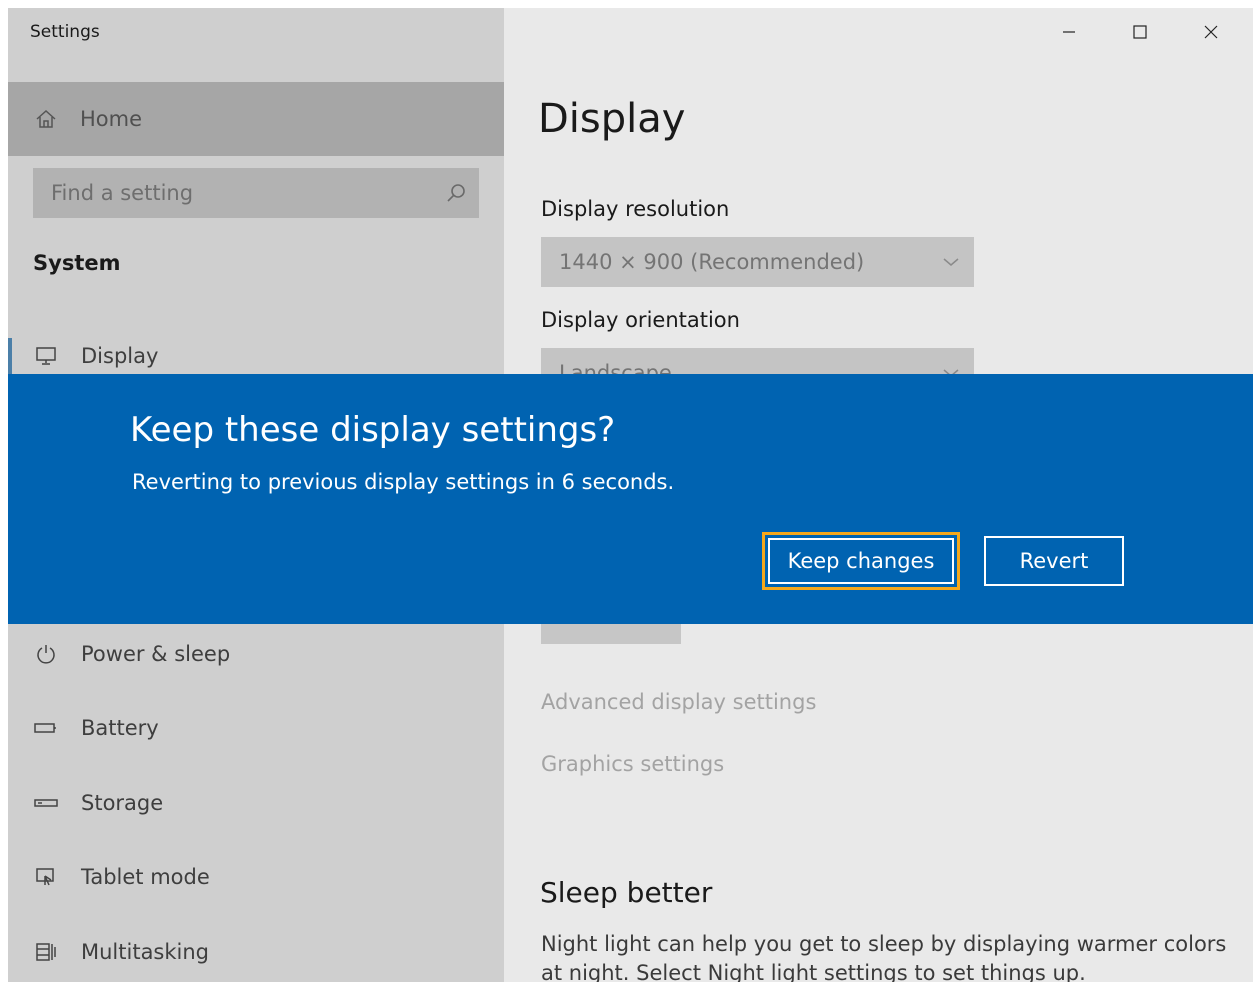 This screenshot has width=1253, height=982. I want to click on keep-changes-button: Keep changes, so click(861, 561).